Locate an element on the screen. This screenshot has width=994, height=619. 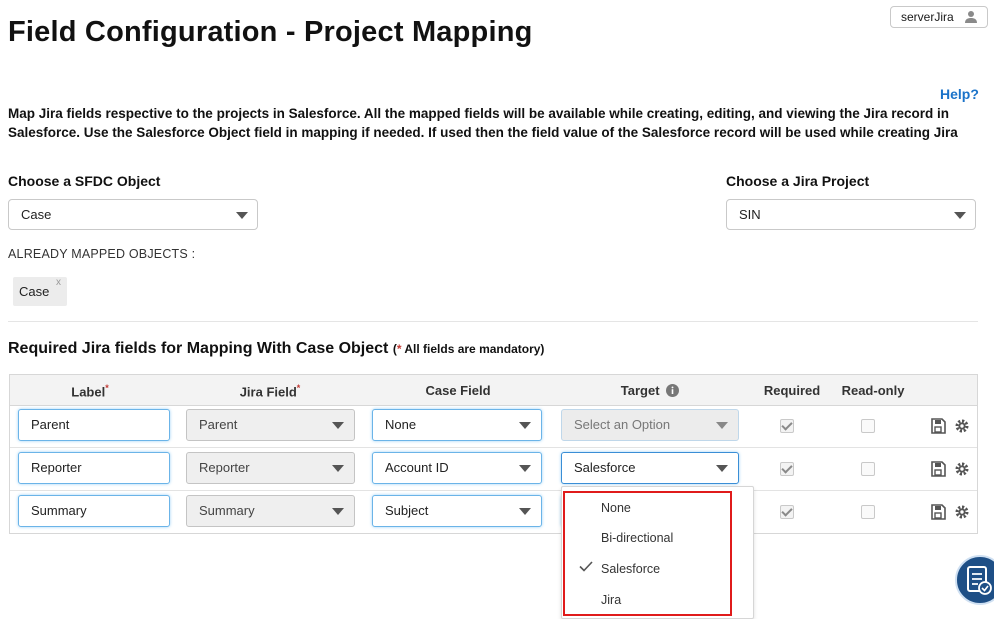
case-field-value: Subject is located at coordinates (407, 510).